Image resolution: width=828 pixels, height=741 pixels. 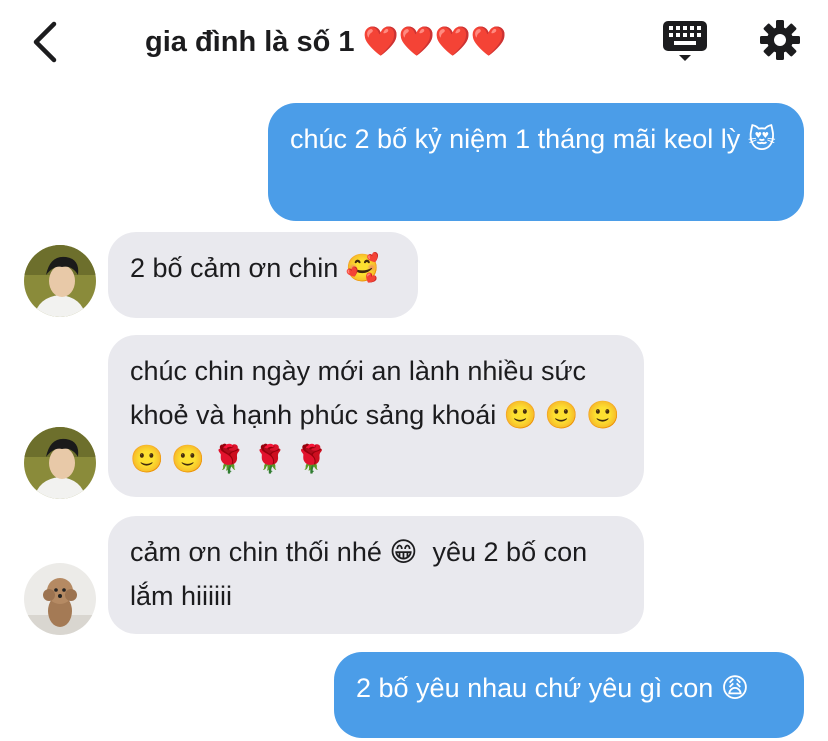 I want to click on dog-avatar, so click(x=60, y=599).